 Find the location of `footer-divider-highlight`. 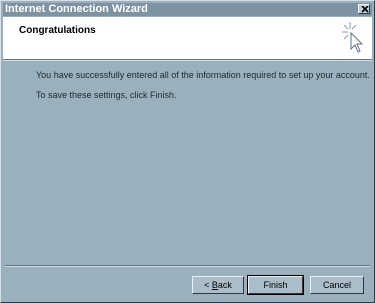

footer-divider-highlight is located at coordinates (187, 266).